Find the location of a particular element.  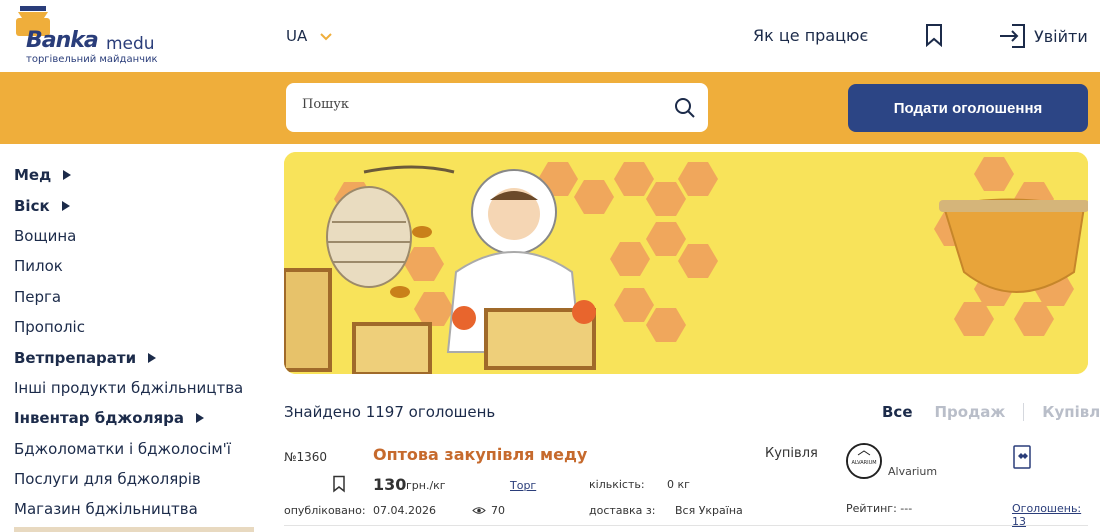

listing-price: 130 is located at coordinates (390, 484).